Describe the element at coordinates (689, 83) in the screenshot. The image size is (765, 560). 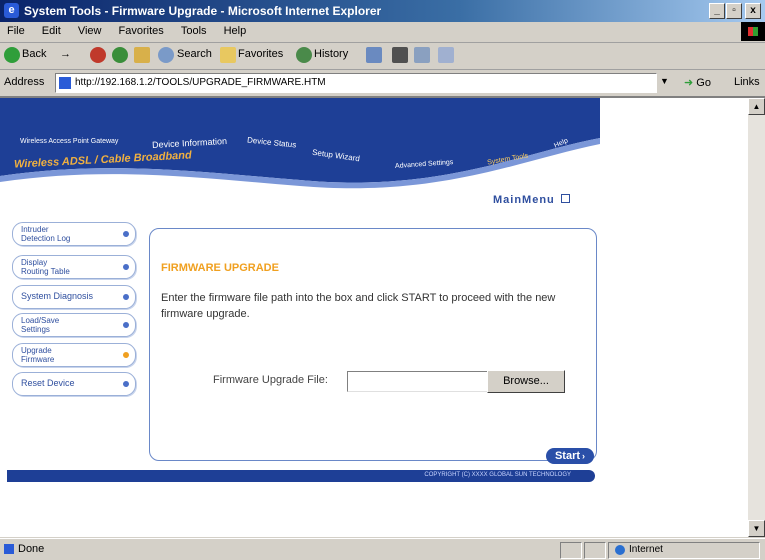
I see `go-arrow-icon: ➜` at that location.